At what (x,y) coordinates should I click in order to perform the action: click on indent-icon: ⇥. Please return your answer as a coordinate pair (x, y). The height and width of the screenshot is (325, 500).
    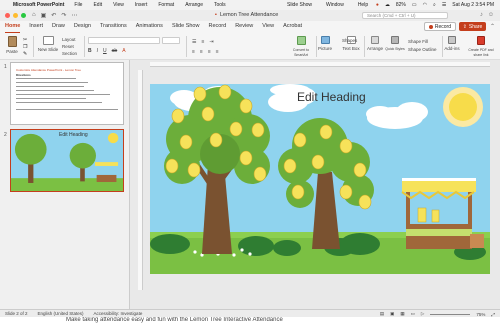
    Looking at the image, I should click on (211, 42).